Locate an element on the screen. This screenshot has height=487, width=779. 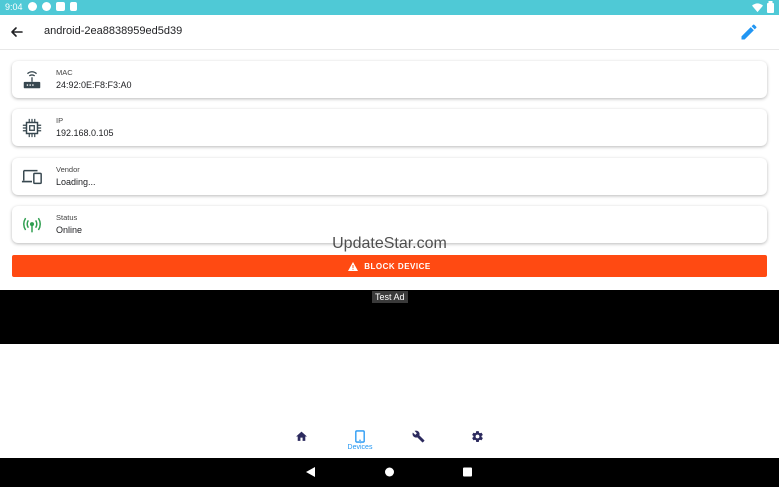
settings-icon is located at coordinates (477, 436).